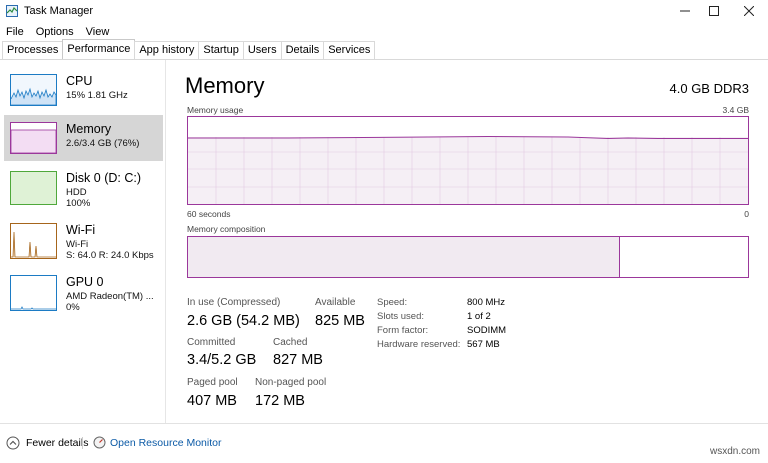 The height and width of the screenshot is (463, 768). What do you see at coordinates (226, 229) in the screenshot?
I see `composition-label: Memory composition` at bounding box center [226, 229].